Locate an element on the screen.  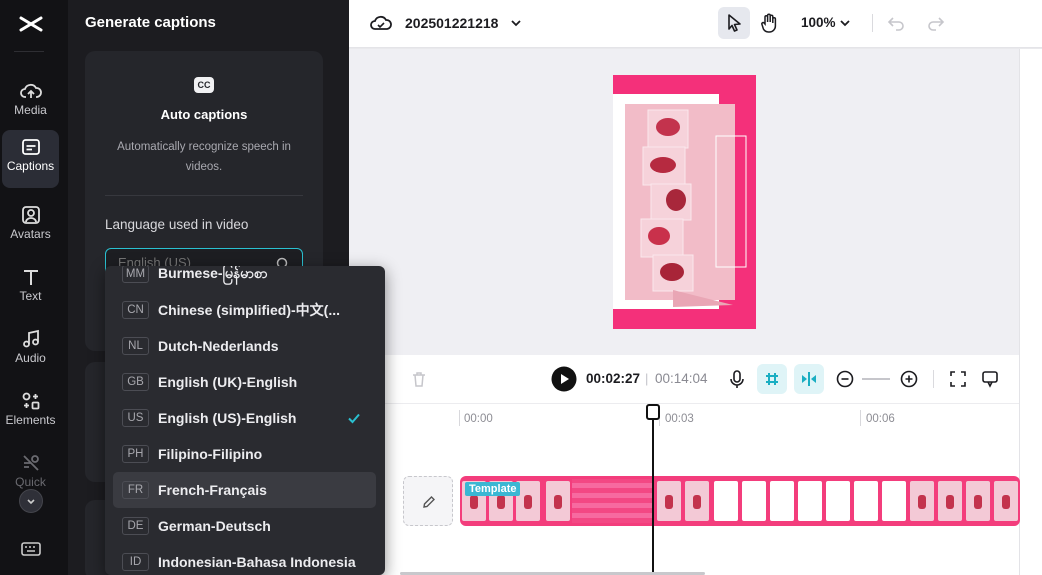
undo-icon is located at coordinates (896, 23).